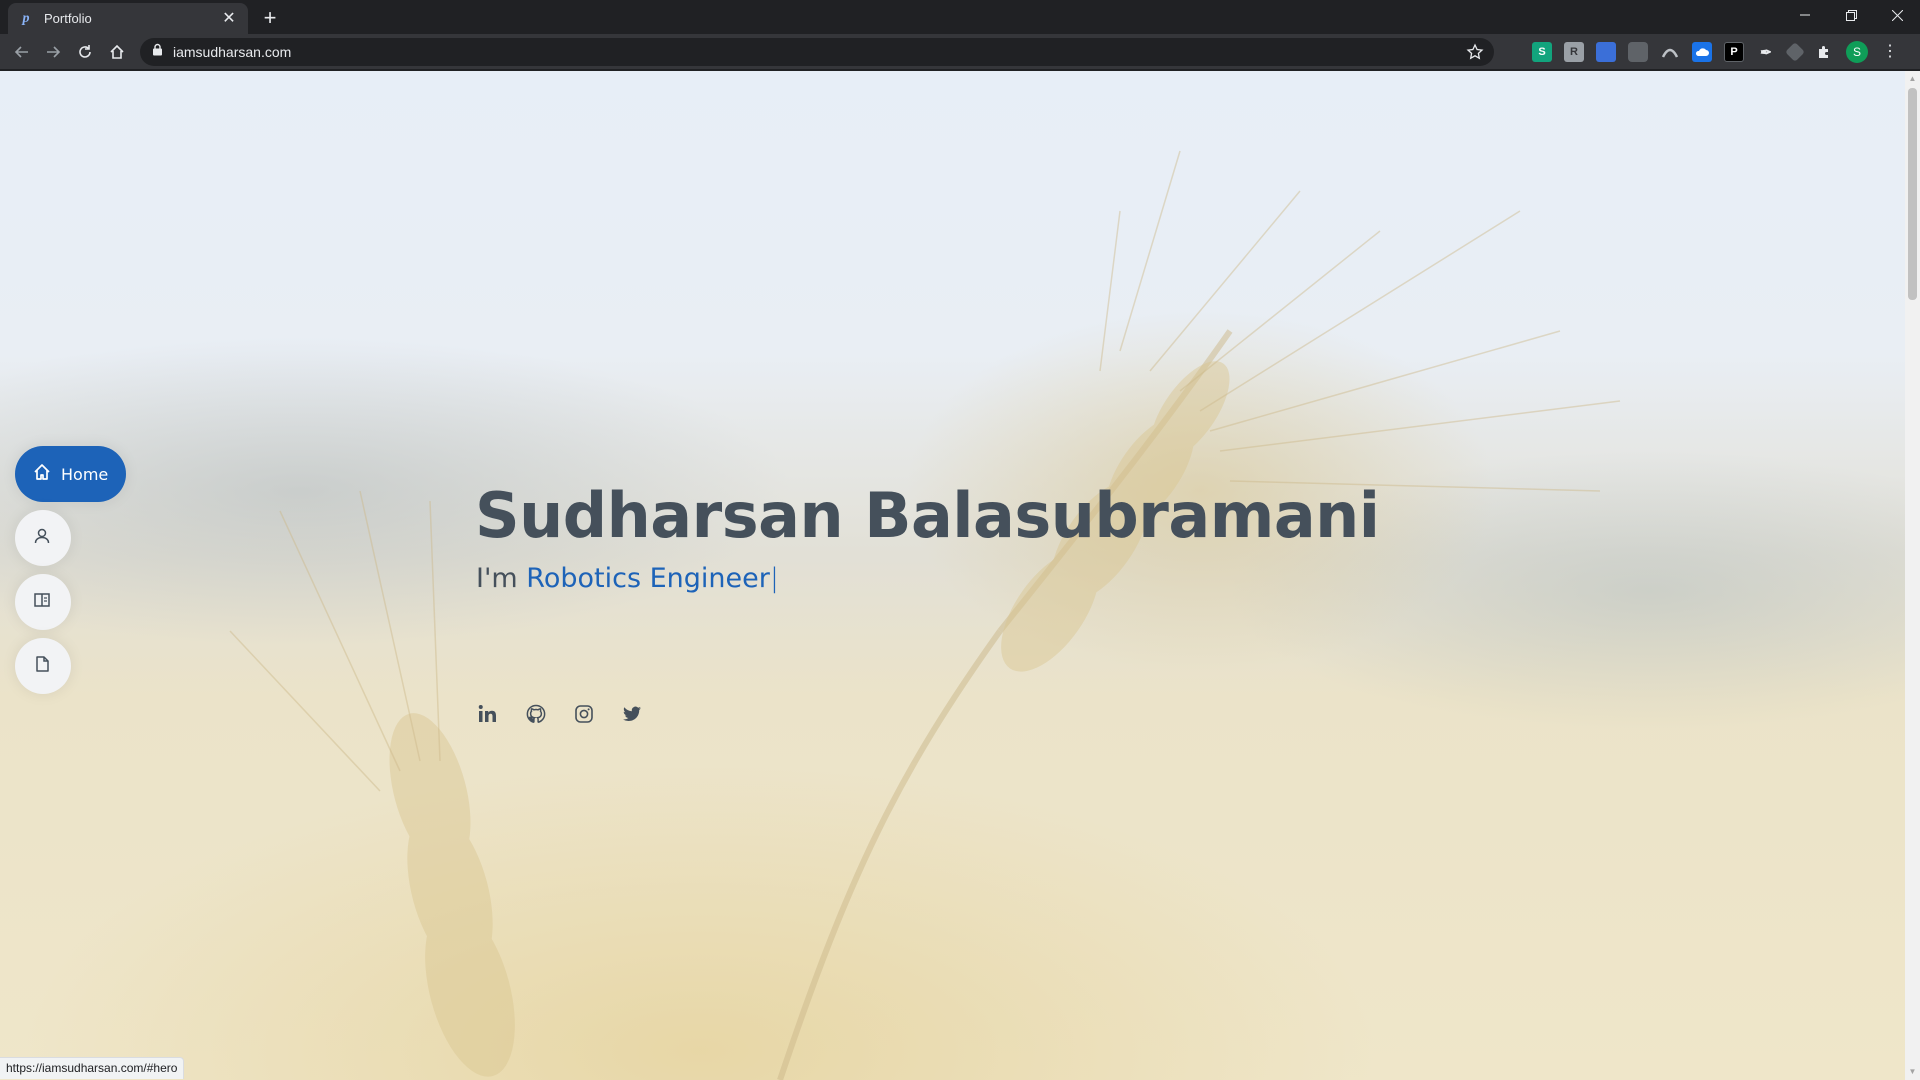 The height and width of the screenshot is (1080, 1920). Describe the element at coordinates (232, 52) in the screenshot. I see `url-text: iamsudharsan.com` at that location.